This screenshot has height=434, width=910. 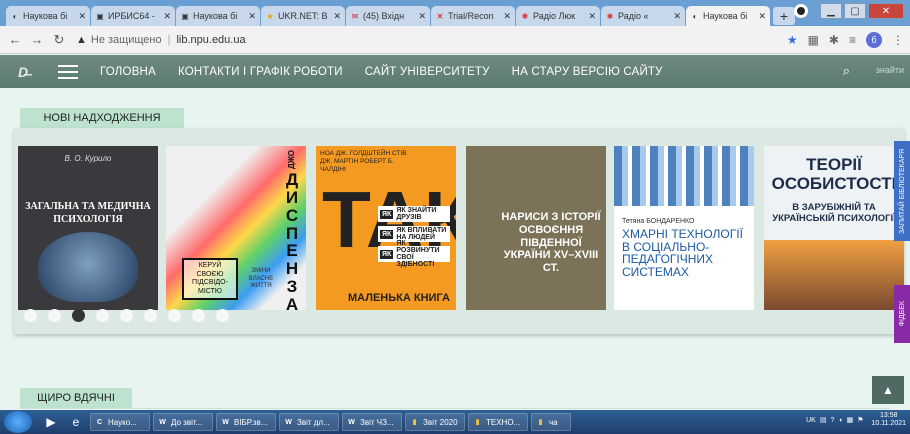 What do you see at coordinates (684, 176) in the screenshot?
I see `pixel-pattern` at bounding box center [684, 176].